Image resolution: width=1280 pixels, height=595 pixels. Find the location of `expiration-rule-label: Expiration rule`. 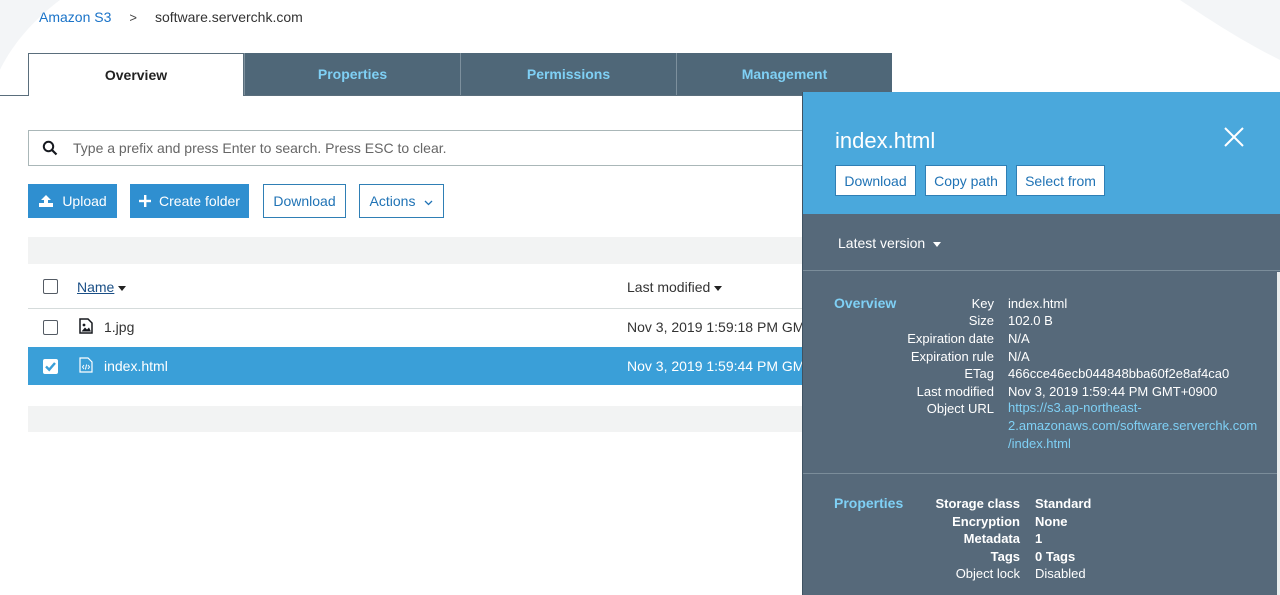

expiration-rule-label: Expiration rule is located at coordinates (952, 356).